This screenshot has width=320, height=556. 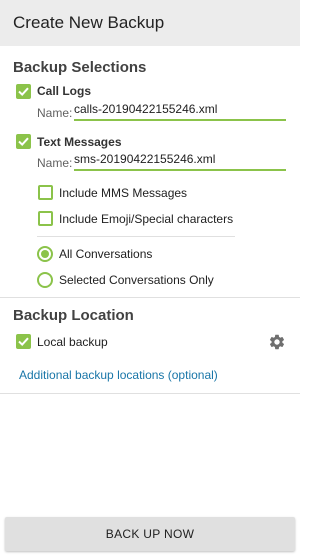 I want to click on text-messages-name-label: Name:, so click(x=55, y=163).